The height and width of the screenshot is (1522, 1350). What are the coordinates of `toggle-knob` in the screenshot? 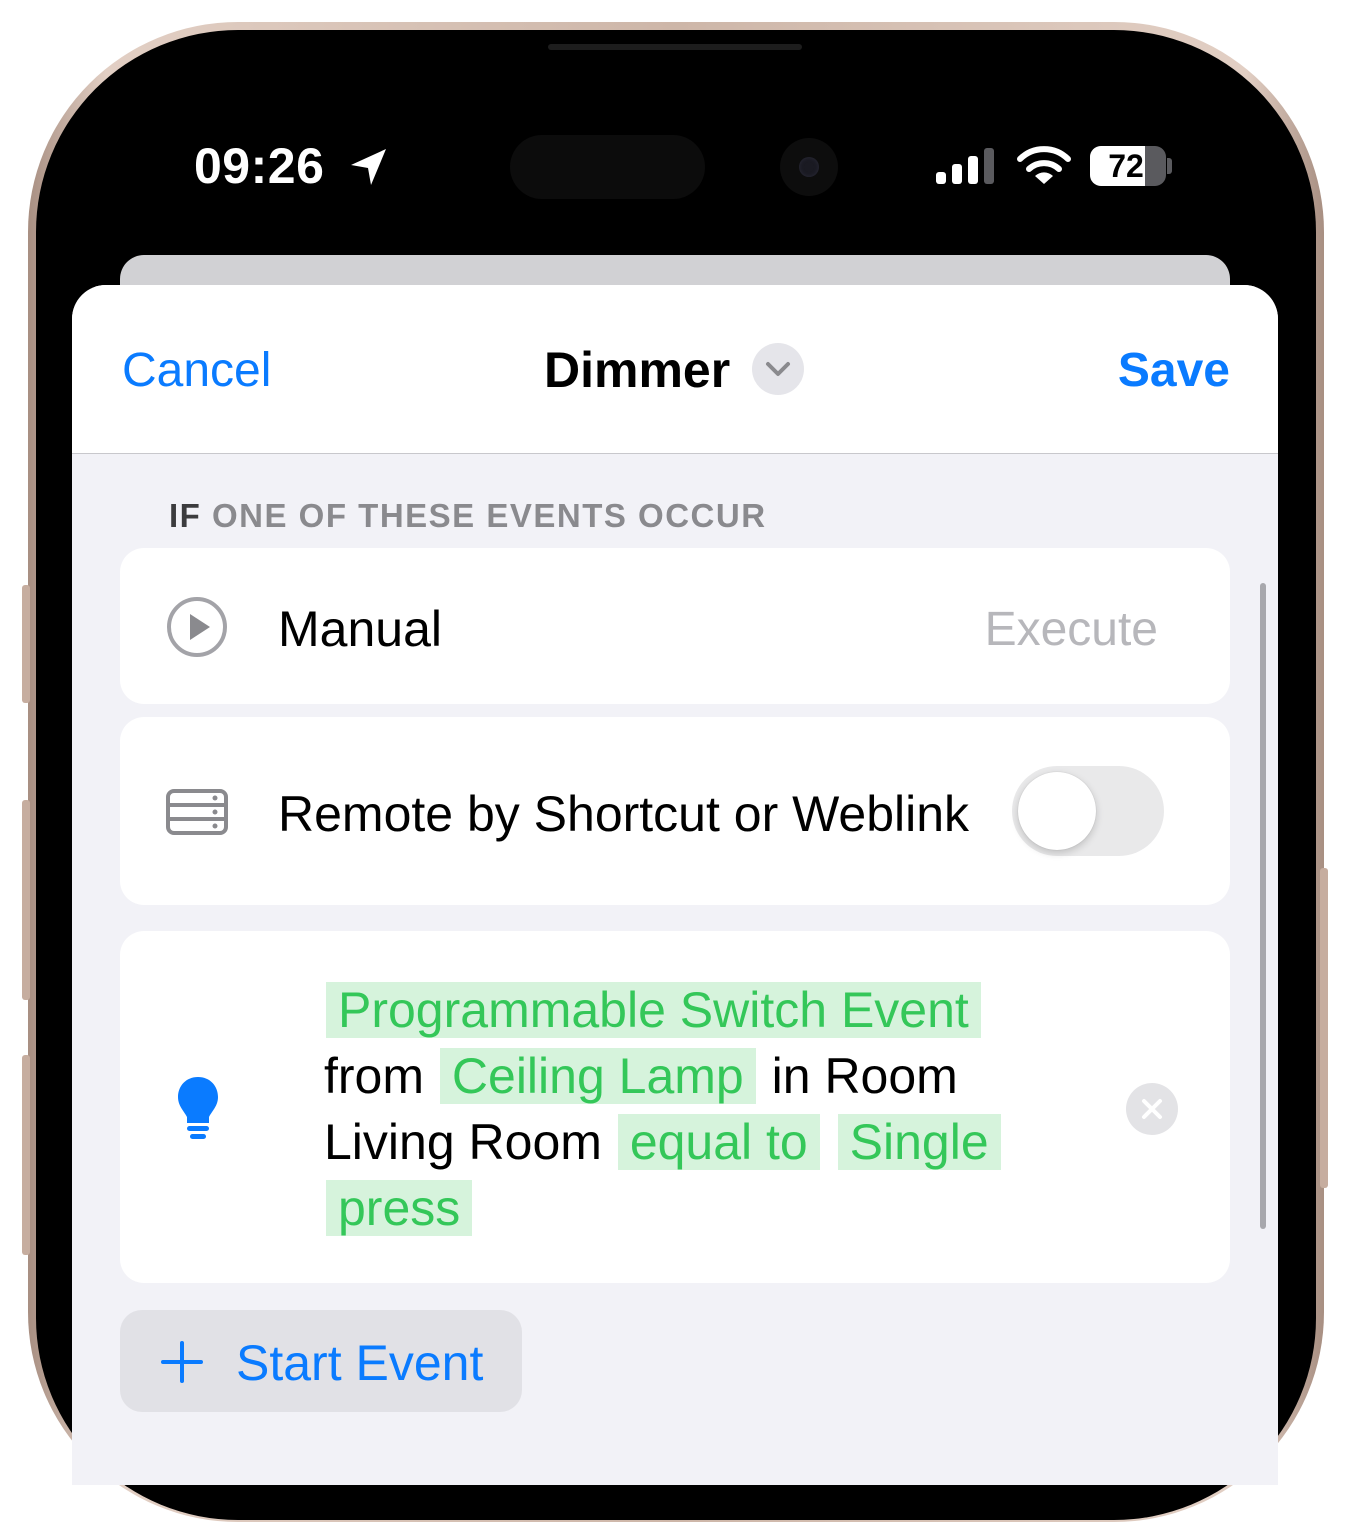 It's located at (1057, 811).